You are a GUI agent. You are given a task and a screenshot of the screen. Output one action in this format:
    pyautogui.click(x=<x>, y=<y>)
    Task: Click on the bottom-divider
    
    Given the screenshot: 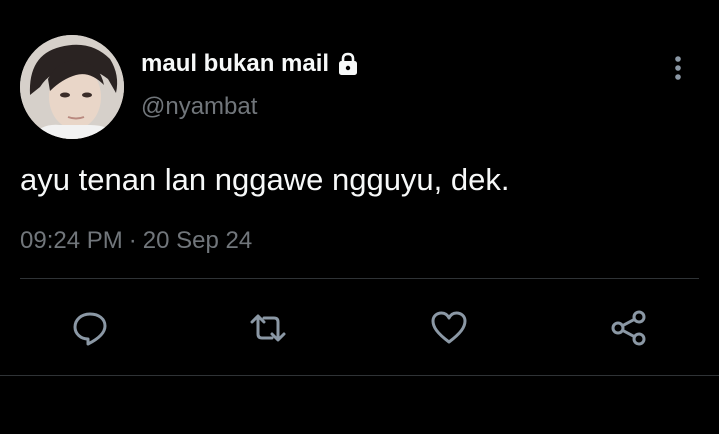 What is the action you would take?
    pyautogui.click(x=359, y=375)
    